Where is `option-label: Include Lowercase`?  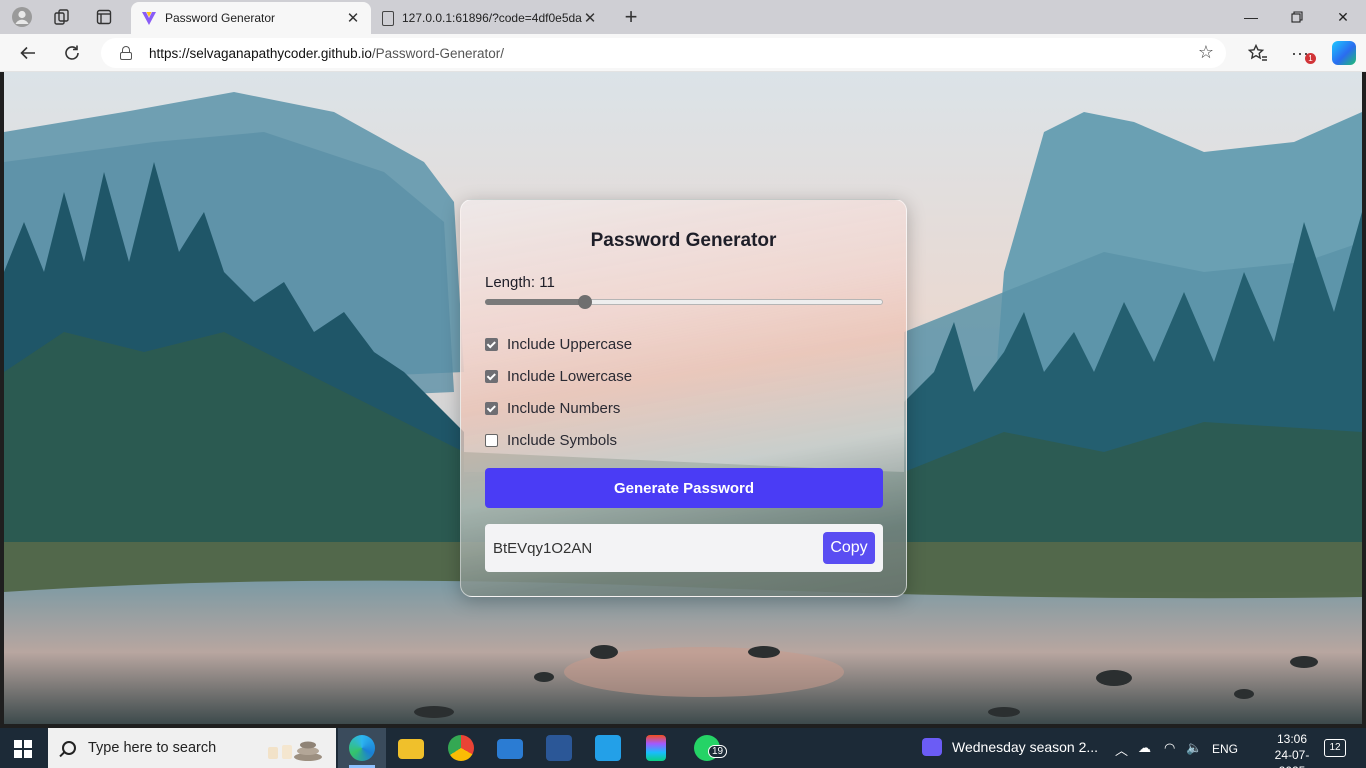
option-label: Include Lowercase is located at coordinates (570, 376).